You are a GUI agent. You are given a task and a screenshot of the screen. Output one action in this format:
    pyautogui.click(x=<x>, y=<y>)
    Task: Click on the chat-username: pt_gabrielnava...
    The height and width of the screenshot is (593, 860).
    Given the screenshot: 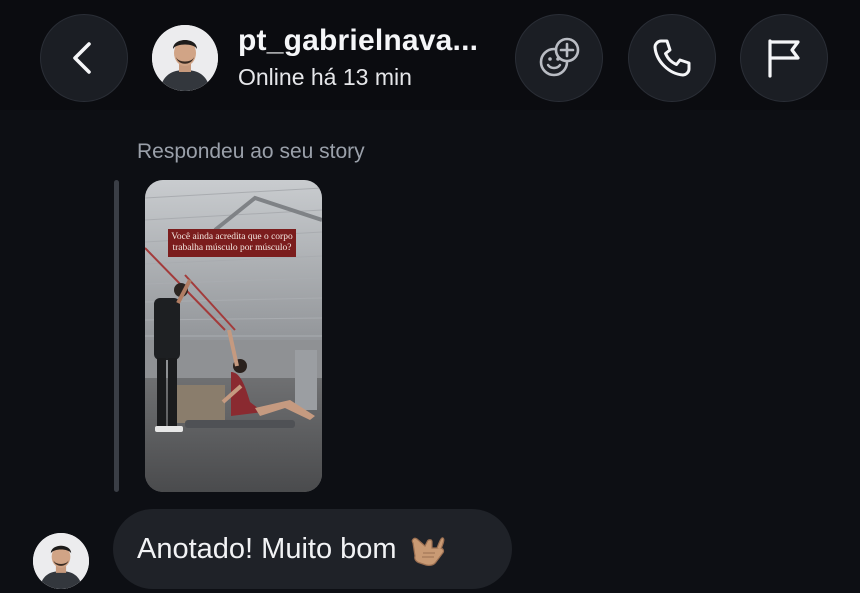 What is the action you would take?
    pyautogui.click(x=358, y=41)
    